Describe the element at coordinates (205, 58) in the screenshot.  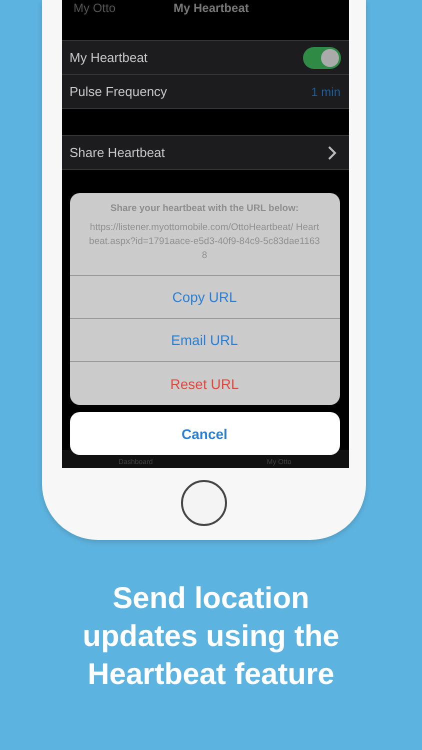
I see `settings-row: My Heartbeat` at that location.